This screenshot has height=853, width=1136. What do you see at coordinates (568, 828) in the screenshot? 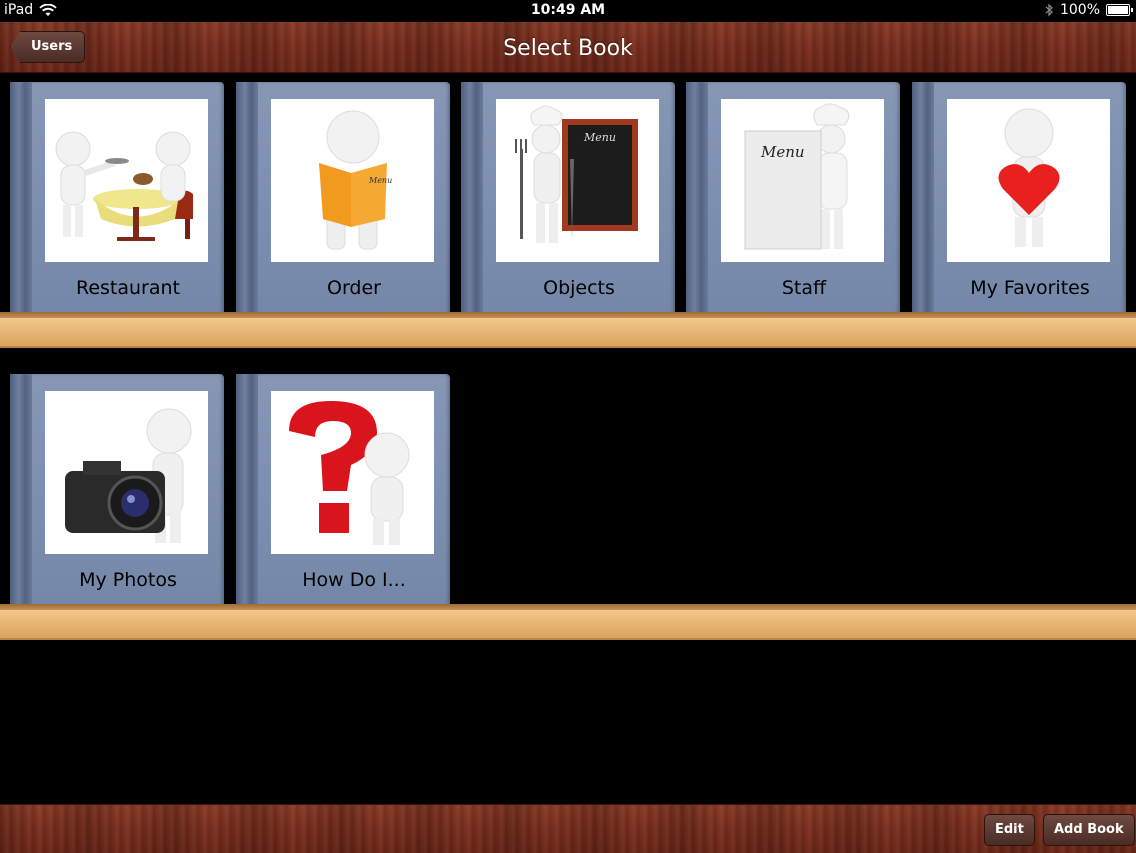
I see `bottom-toolbar: Edit Add Book` at bounding box center [568, 828].